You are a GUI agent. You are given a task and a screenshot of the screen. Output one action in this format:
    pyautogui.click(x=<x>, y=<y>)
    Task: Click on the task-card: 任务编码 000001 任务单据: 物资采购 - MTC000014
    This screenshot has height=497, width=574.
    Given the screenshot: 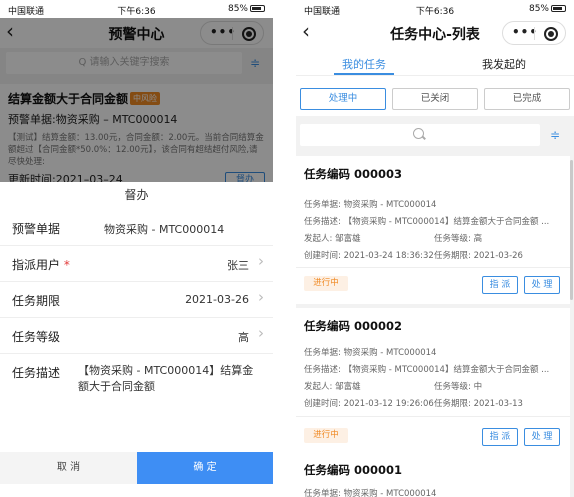 What is the action you would take?
    pyautogui.click(x=433, y=476)
    